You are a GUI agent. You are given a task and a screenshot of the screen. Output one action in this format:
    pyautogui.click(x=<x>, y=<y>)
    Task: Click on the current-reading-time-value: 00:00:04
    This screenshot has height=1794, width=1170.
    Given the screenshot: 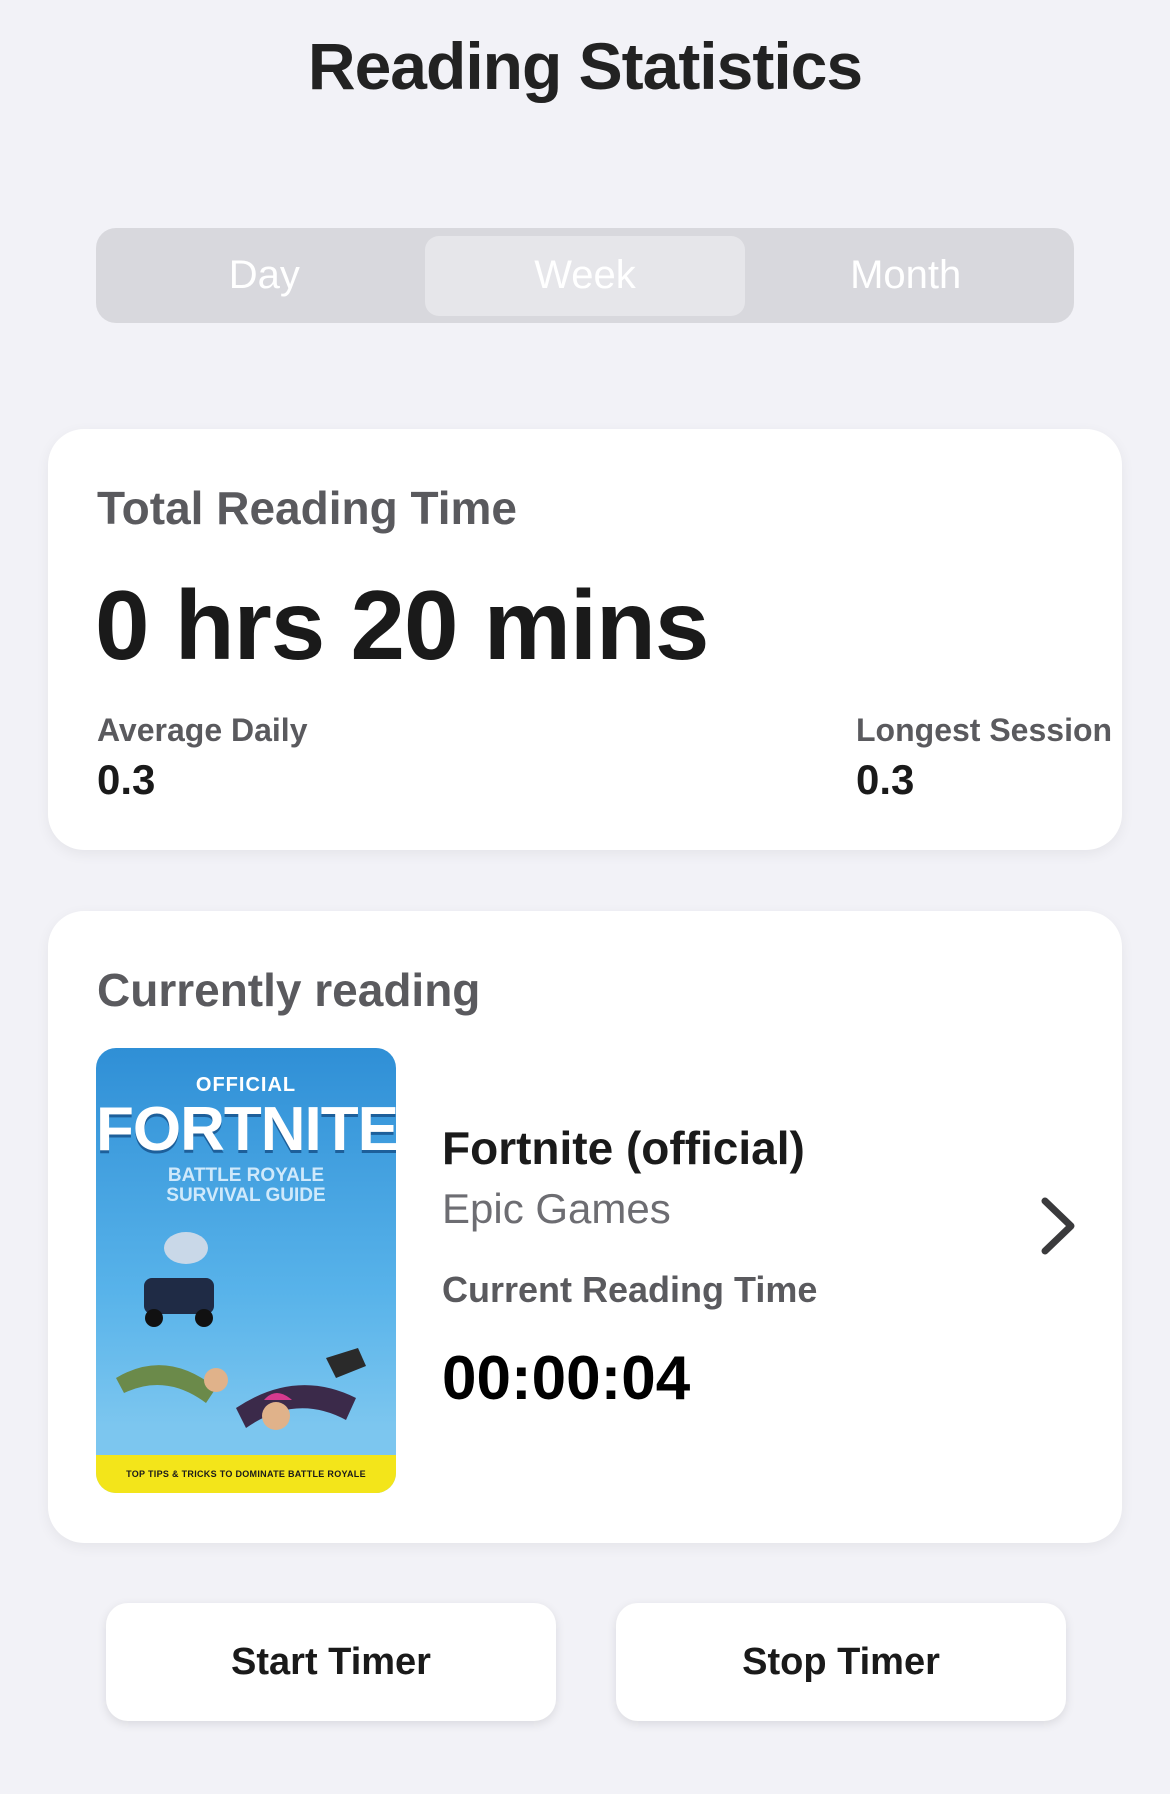 What is the action you would take?
    pyautogui.click(x=566, y=1378)
    